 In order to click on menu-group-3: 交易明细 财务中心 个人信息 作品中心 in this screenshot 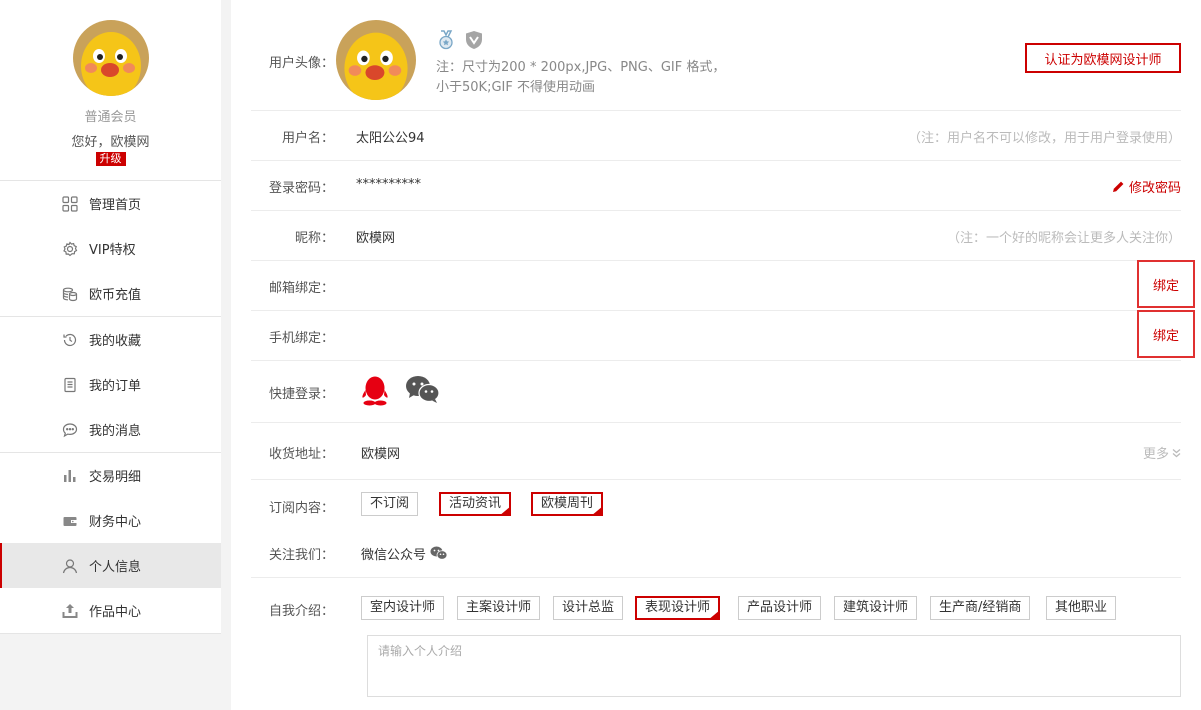, I will do `click(110, 543)`.